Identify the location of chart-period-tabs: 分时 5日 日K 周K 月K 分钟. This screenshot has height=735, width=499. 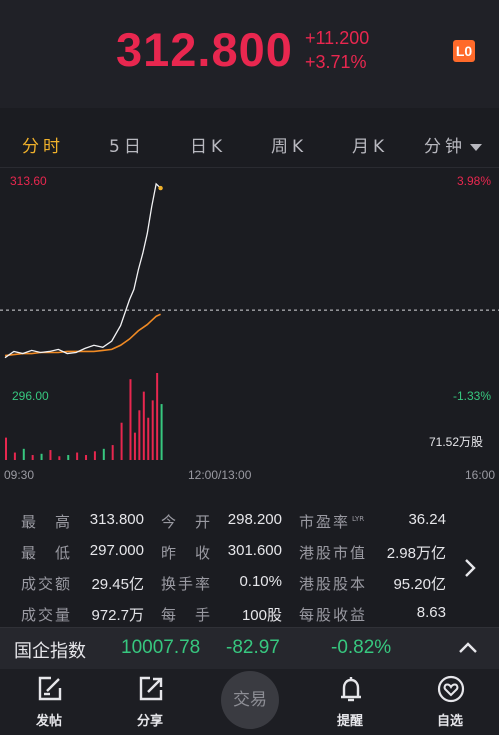
(249, 143).